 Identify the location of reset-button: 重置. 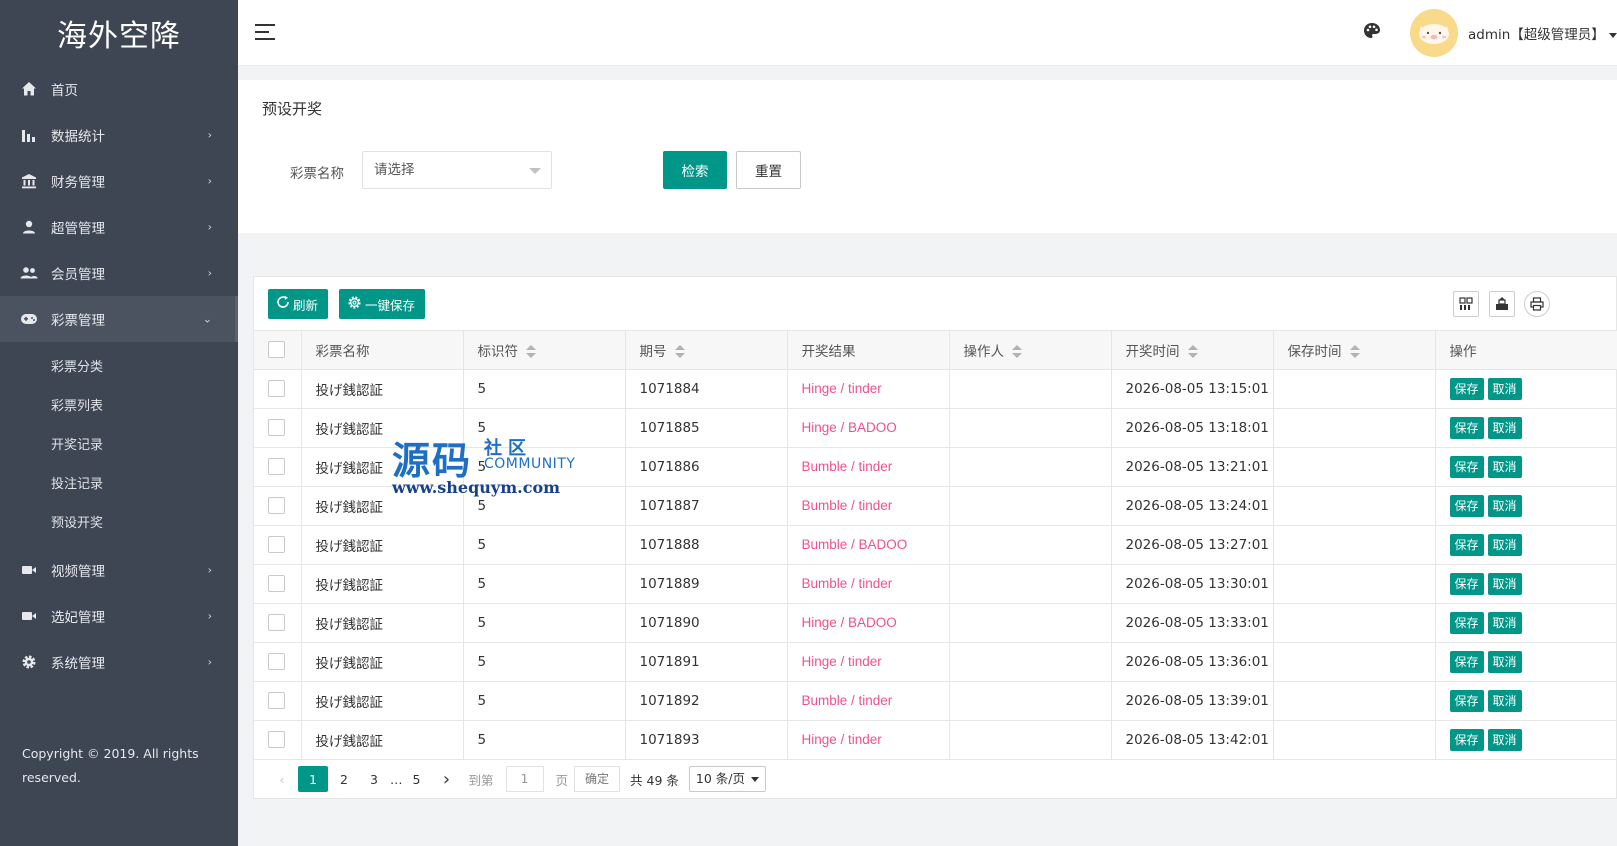
(768, 170).